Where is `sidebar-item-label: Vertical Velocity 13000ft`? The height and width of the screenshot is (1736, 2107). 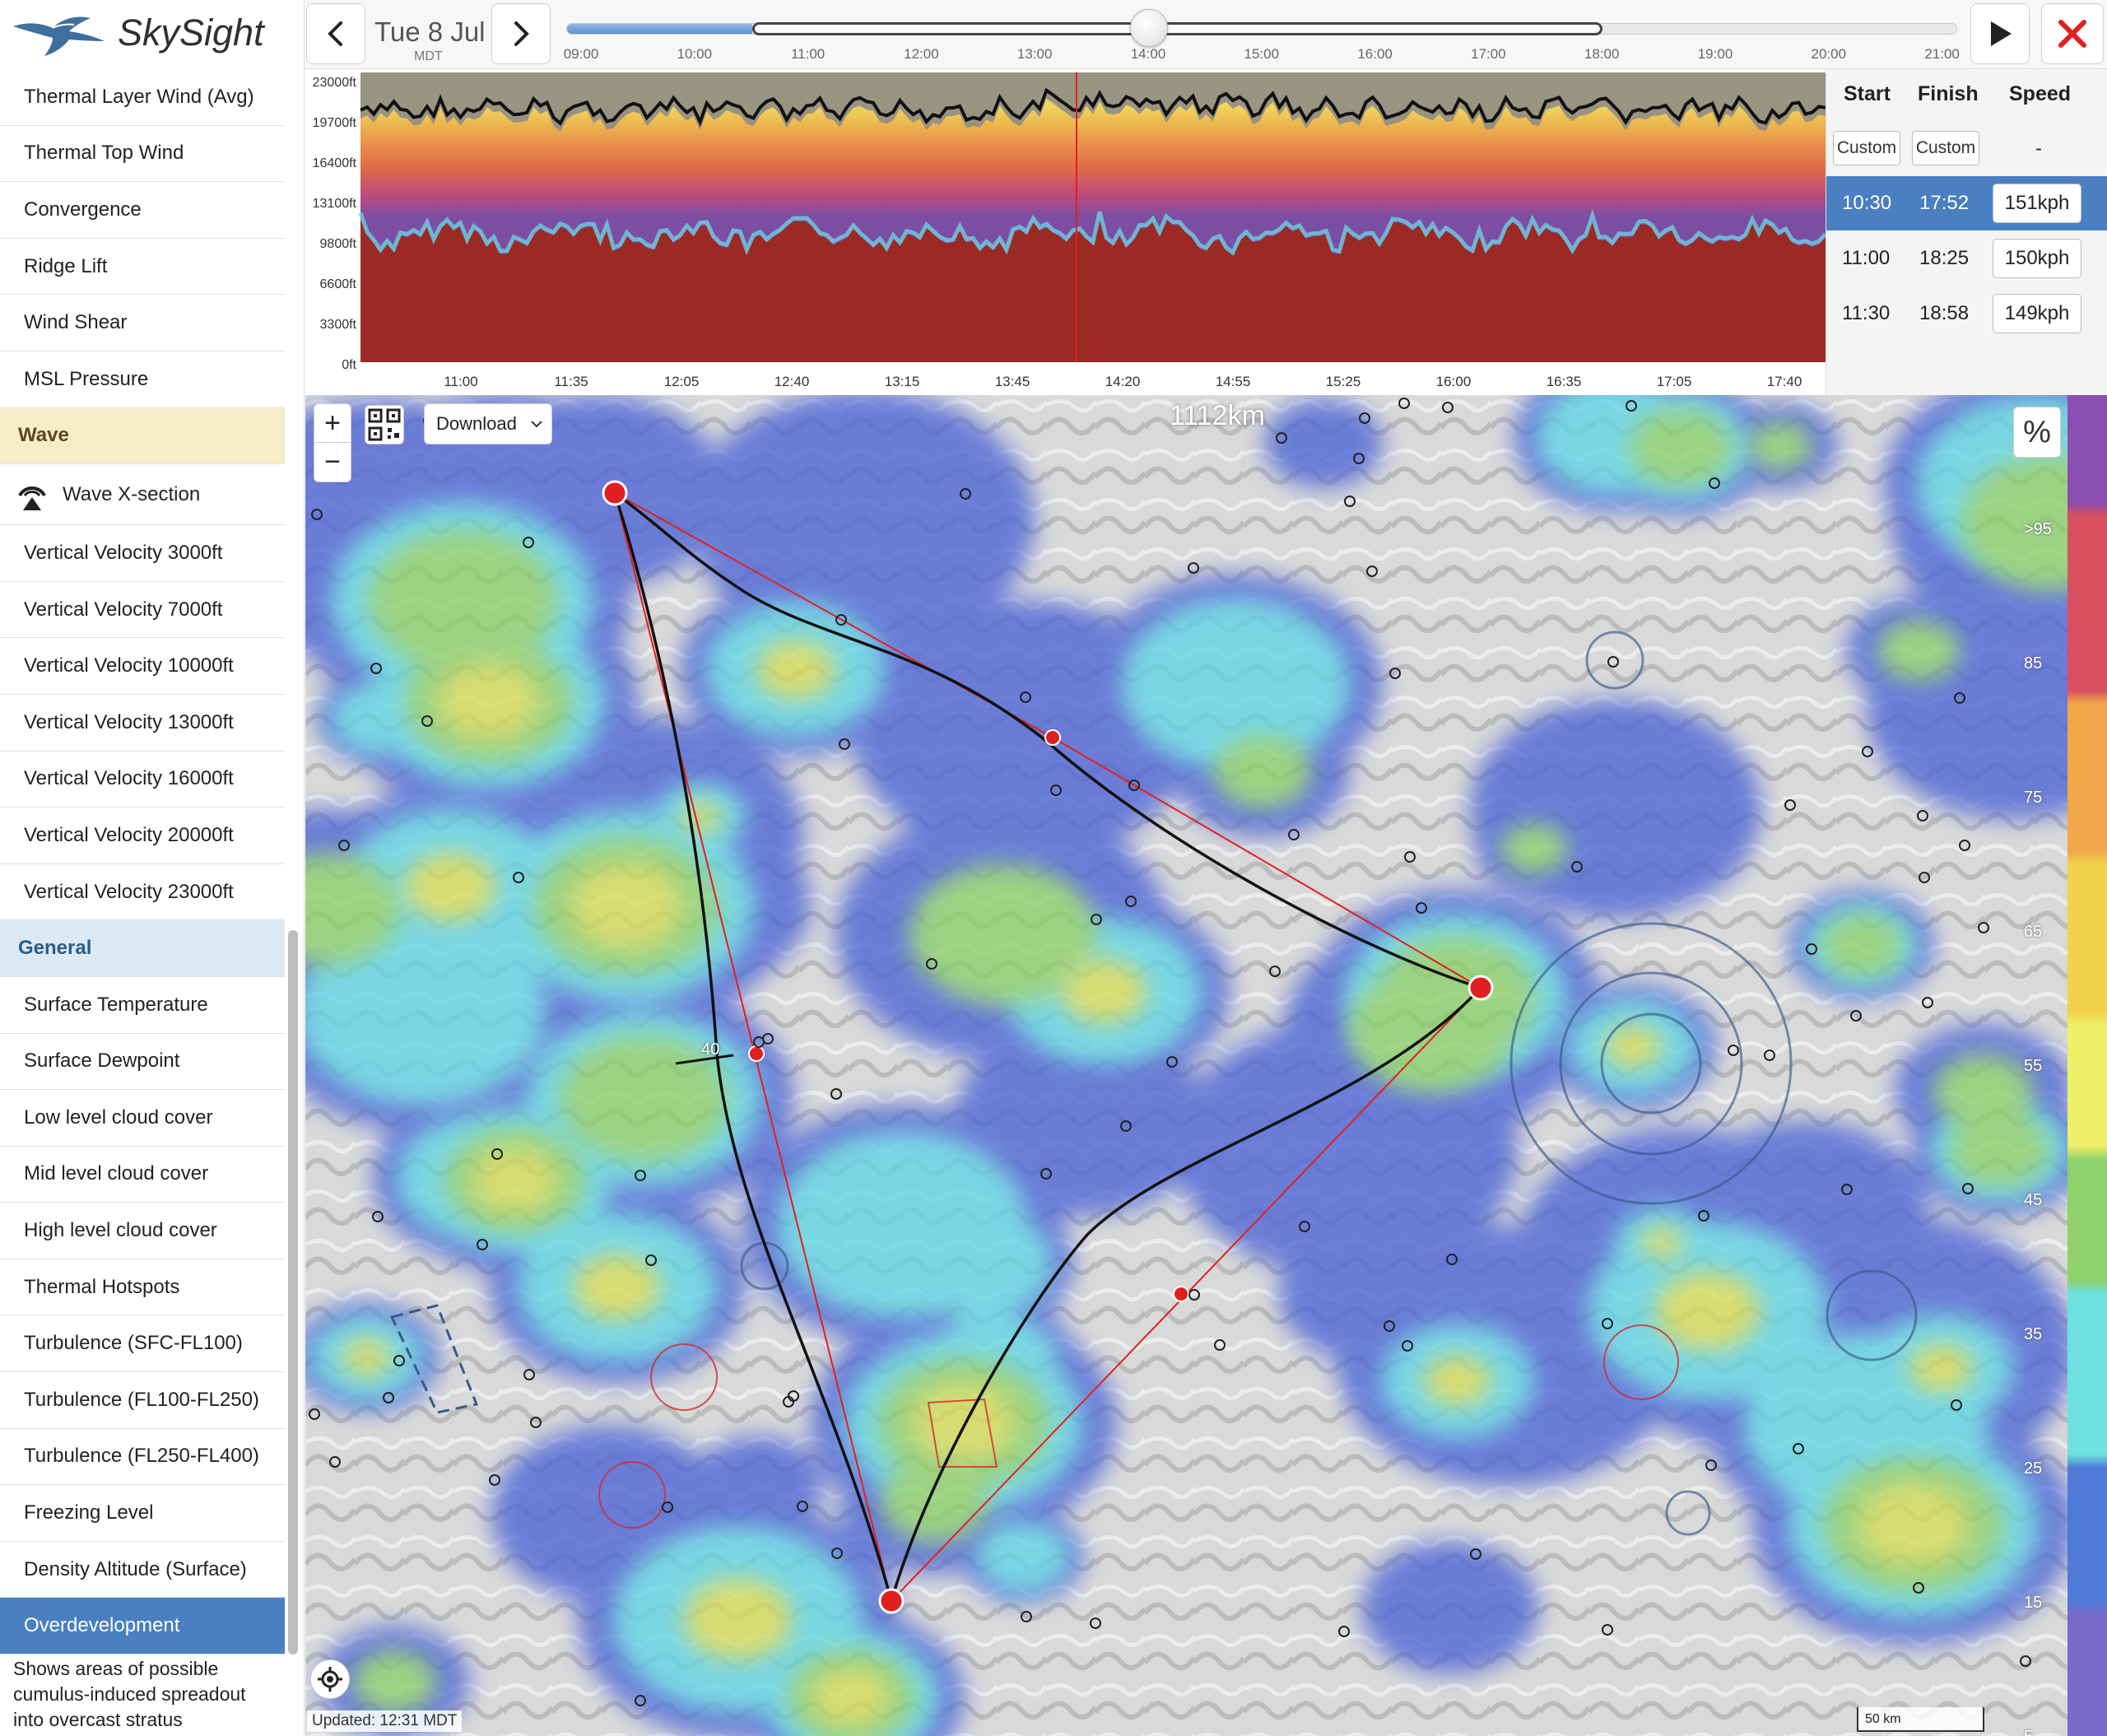
sidebar-item-label: Vertical Velocity 13000ft is located at coordinates (129, 721).